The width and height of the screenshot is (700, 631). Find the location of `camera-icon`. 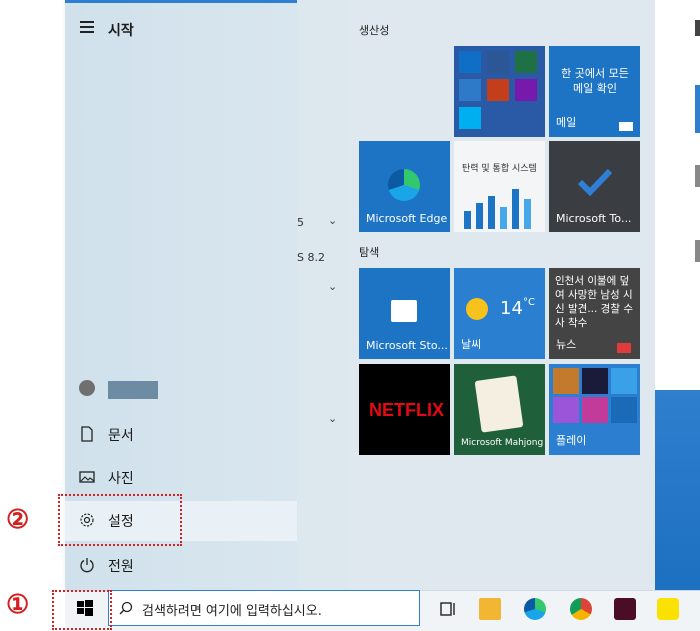

camera-icon is located at coordinates (624, 381).